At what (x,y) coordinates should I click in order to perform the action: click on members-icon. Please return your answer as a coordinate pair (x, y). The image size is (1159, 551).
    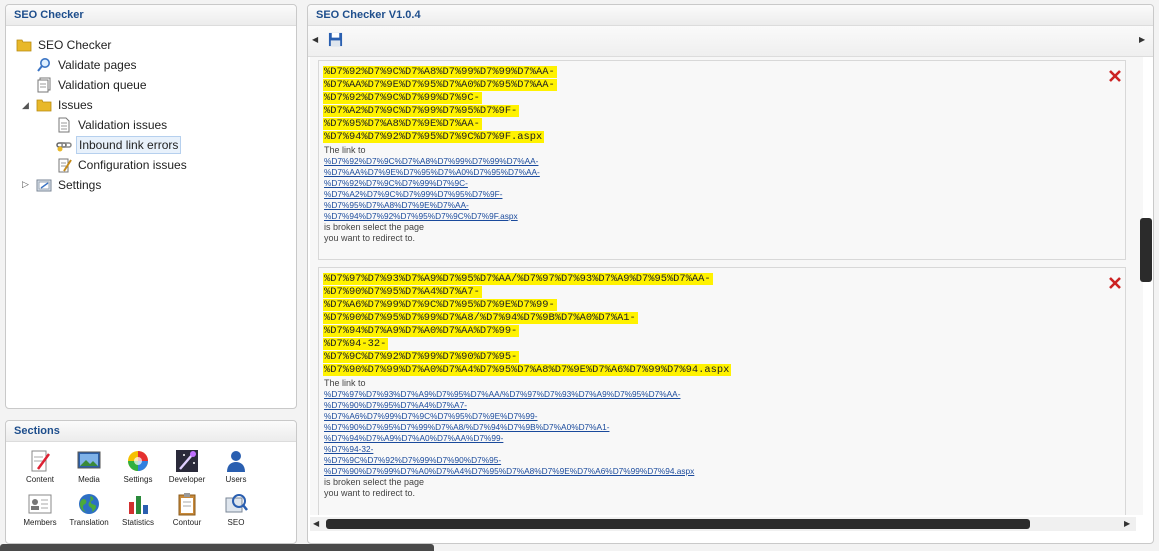
    Looking at the image, I should click on (40, 504).